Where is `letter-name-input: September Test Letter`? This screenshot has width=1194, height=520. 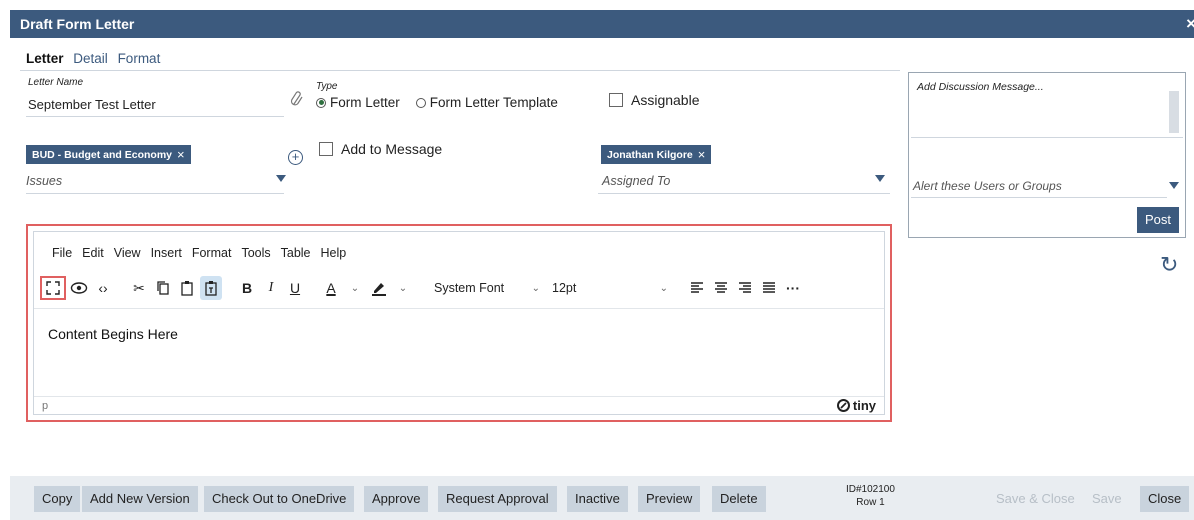
letter-name-input: September Test Letter is located at coordinates (92, 104).